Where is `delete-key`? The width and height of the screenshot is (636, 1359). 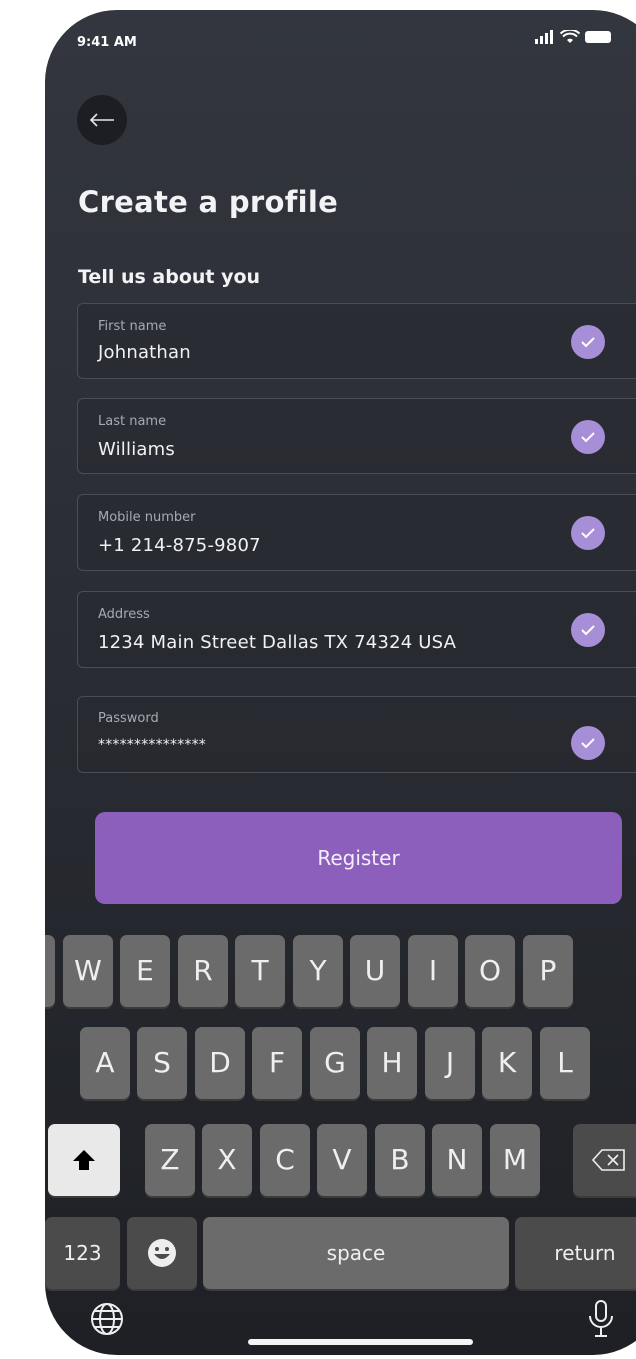
delete-key is located at coordinates (604, 1160).